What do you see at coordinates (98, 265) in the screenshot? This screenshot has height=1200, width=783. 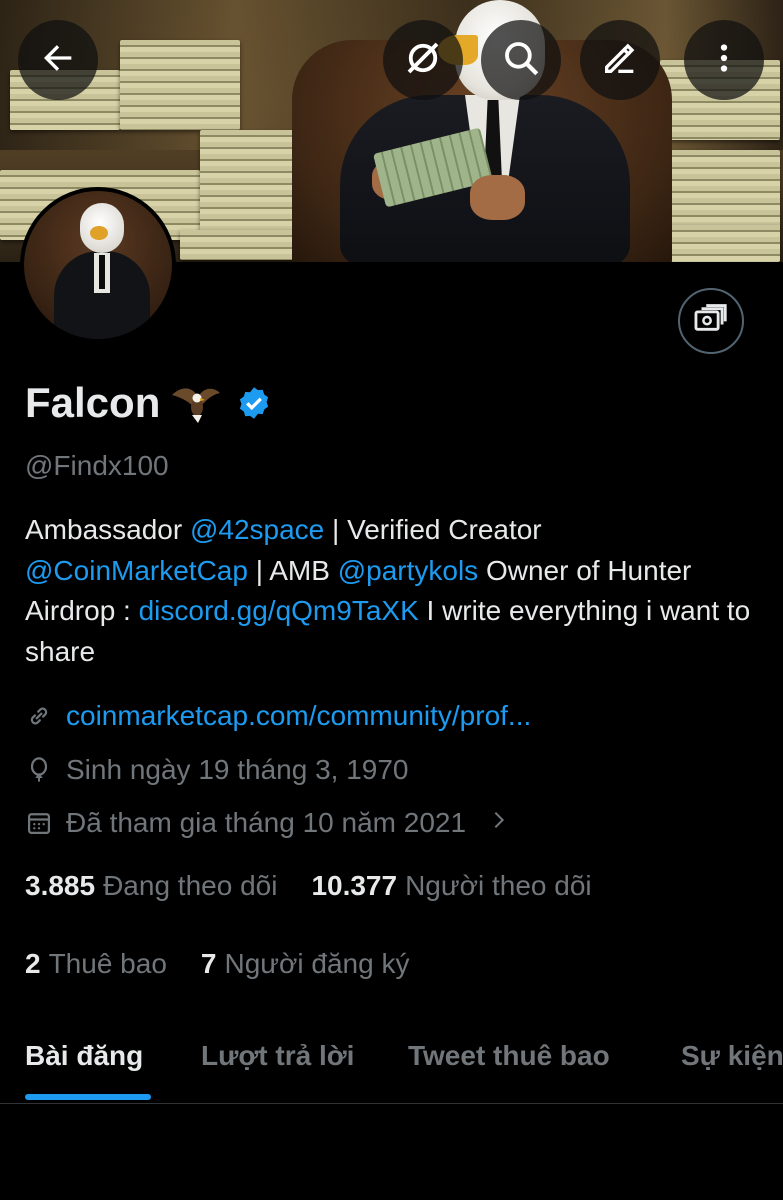 I see `avatar` at bounding box center [98, 265].